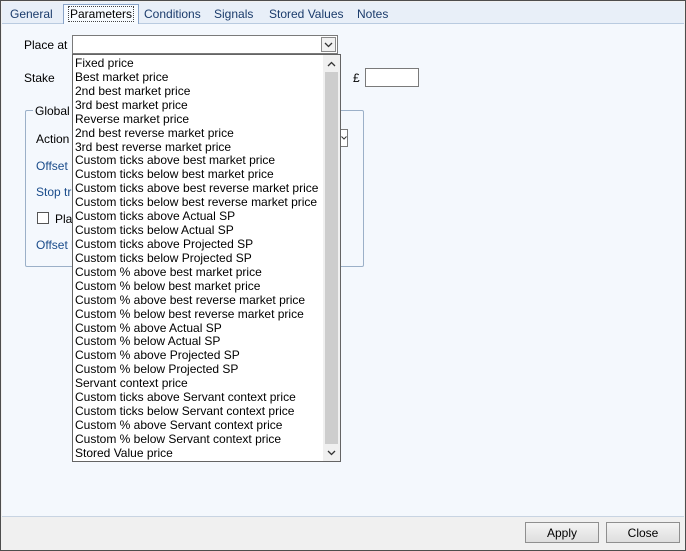  I want to click on scroll-up-icon, so click(331, 63).